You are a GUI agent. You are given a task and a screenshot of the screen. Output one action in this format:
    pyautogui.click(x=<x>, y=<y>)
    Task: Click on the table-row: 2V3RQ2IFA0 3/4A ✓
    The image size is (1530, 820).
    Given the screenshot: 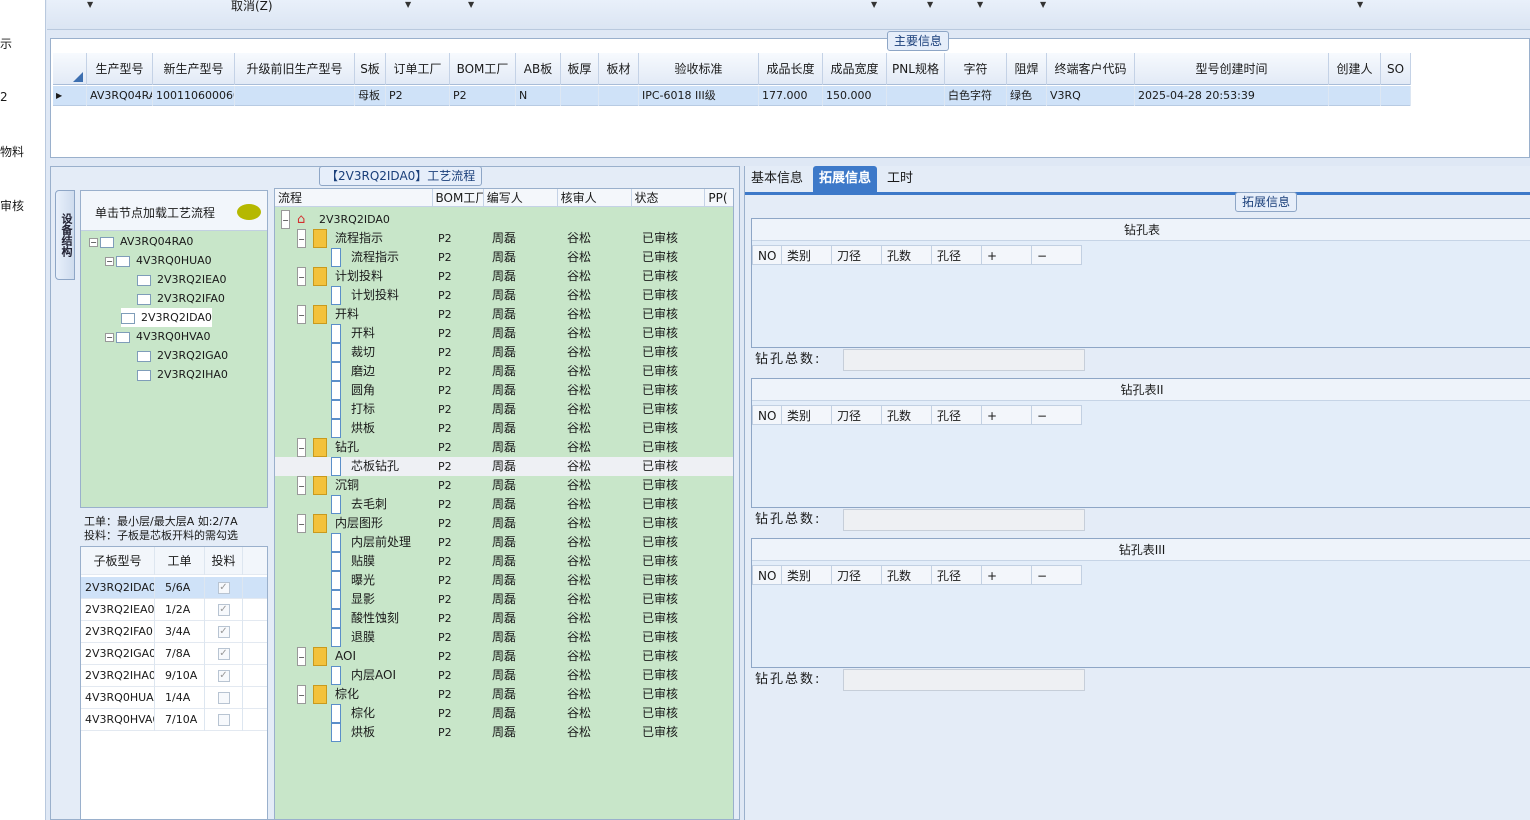 What is the action you would take?
    pyautogui.click(x=174, y=632)
    